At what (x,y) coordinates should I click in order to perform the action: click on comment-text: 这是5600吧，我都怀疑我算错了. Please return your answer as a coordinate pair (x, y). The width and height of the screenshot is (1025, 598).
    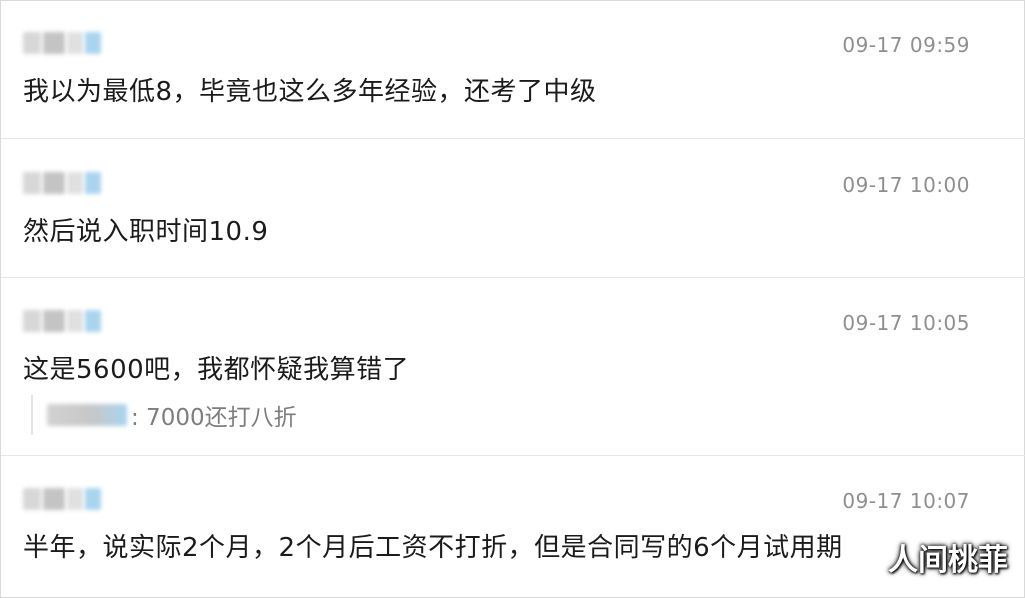
    Looking at the image, I should click on (216, 370).